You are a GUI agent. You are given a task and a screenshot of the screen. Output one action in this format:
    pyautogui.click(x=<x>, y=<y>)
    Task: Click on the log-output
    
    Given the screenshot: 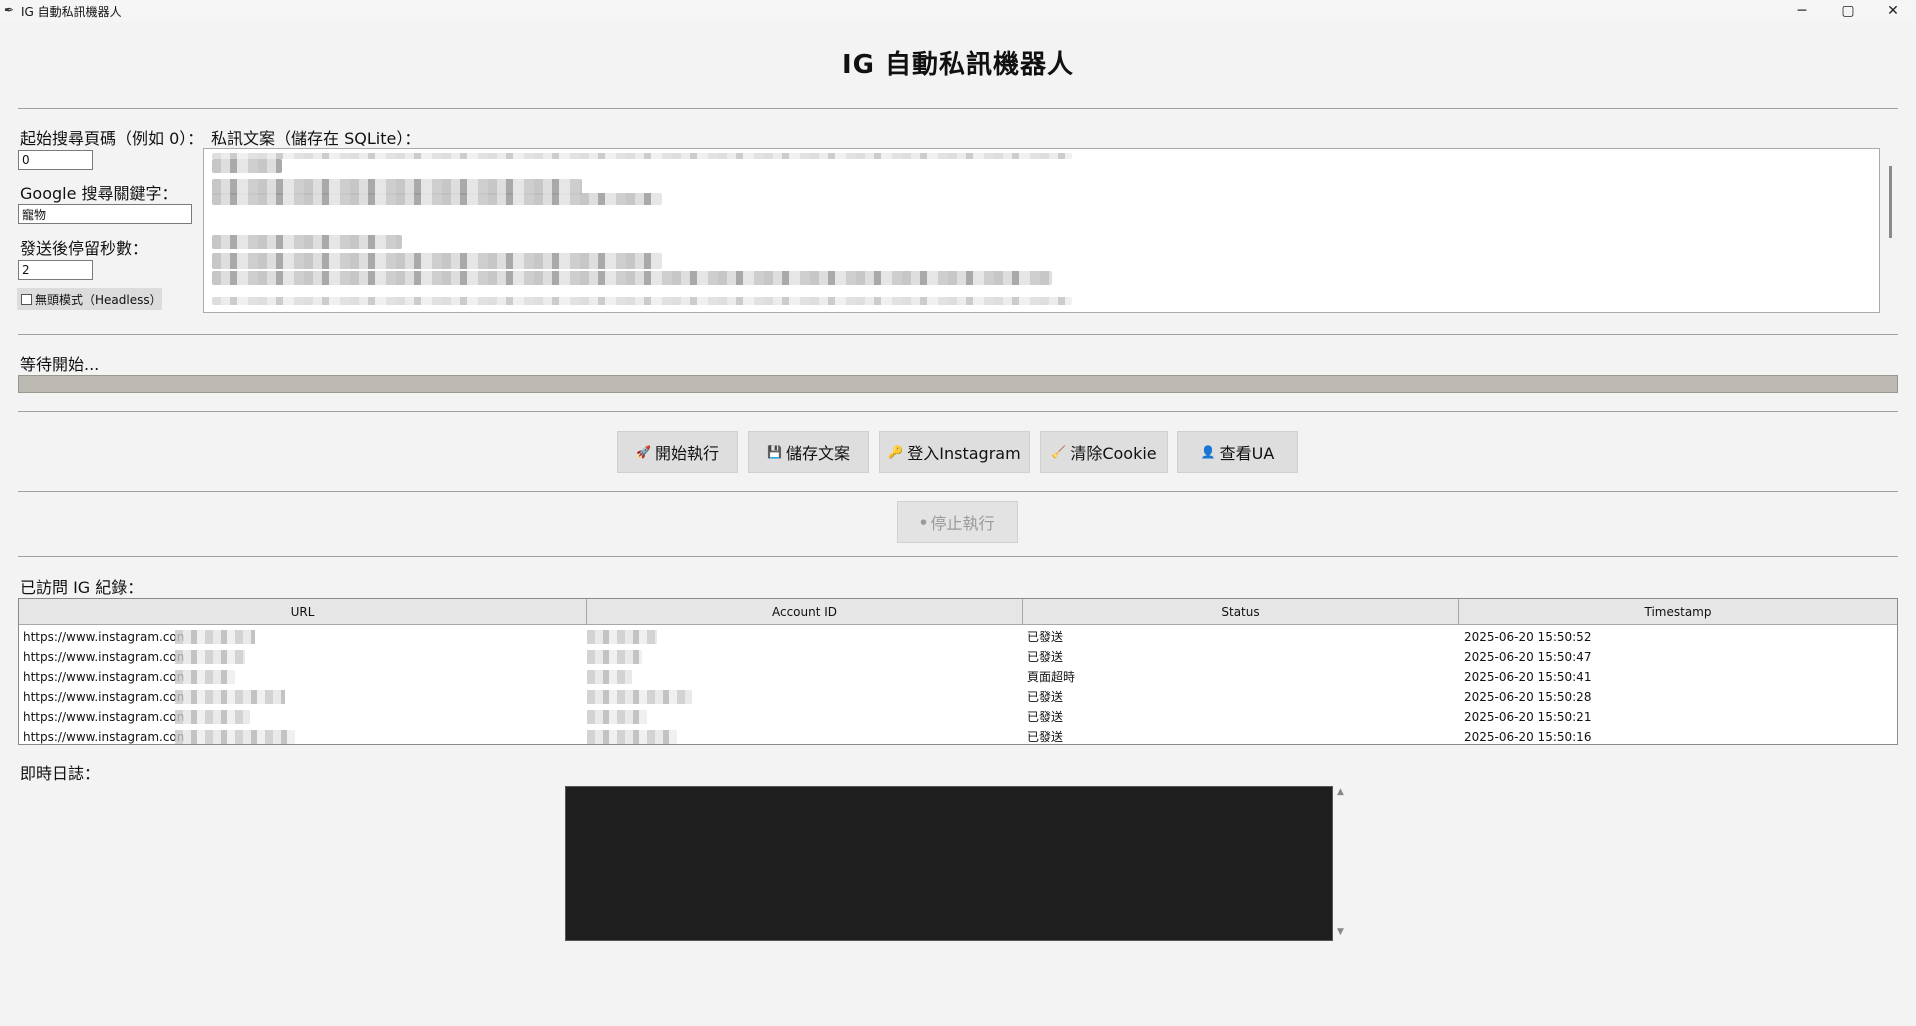 What is the action you would take?
    pyautogui.click(x=949, y=863)
    